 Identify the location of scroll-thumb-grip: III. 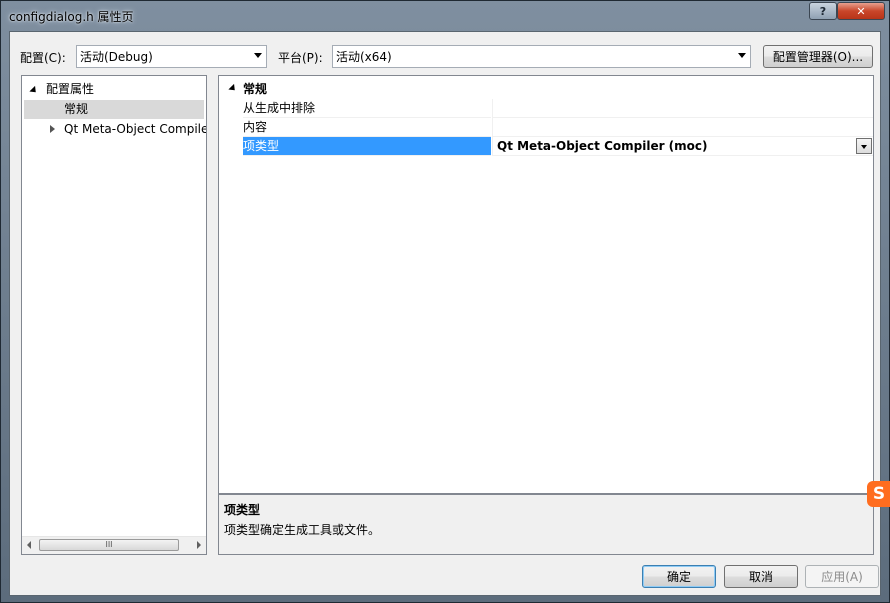
(109, 544).